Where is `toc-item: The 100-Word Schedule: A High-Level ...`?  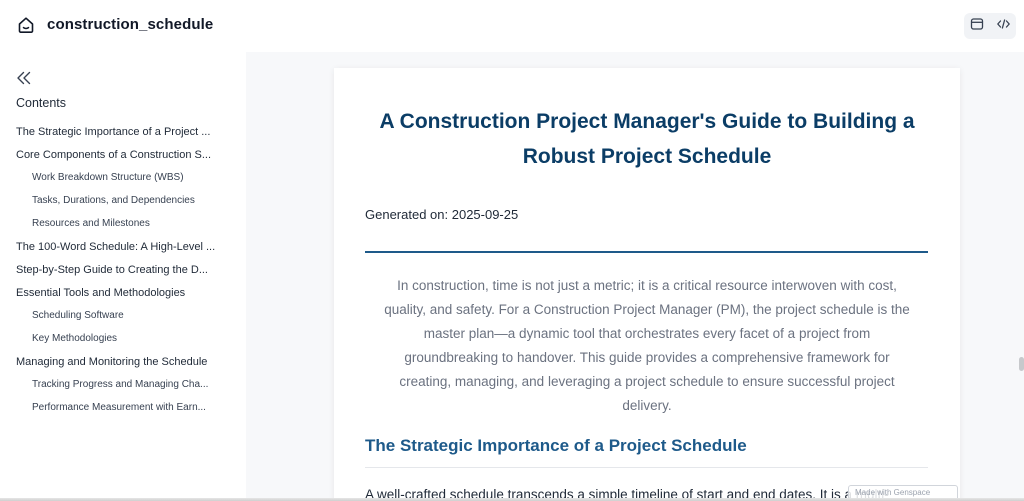 toc-item: The 100-Word Schedule: A High-Level ... is located at coordinates (113, 247).